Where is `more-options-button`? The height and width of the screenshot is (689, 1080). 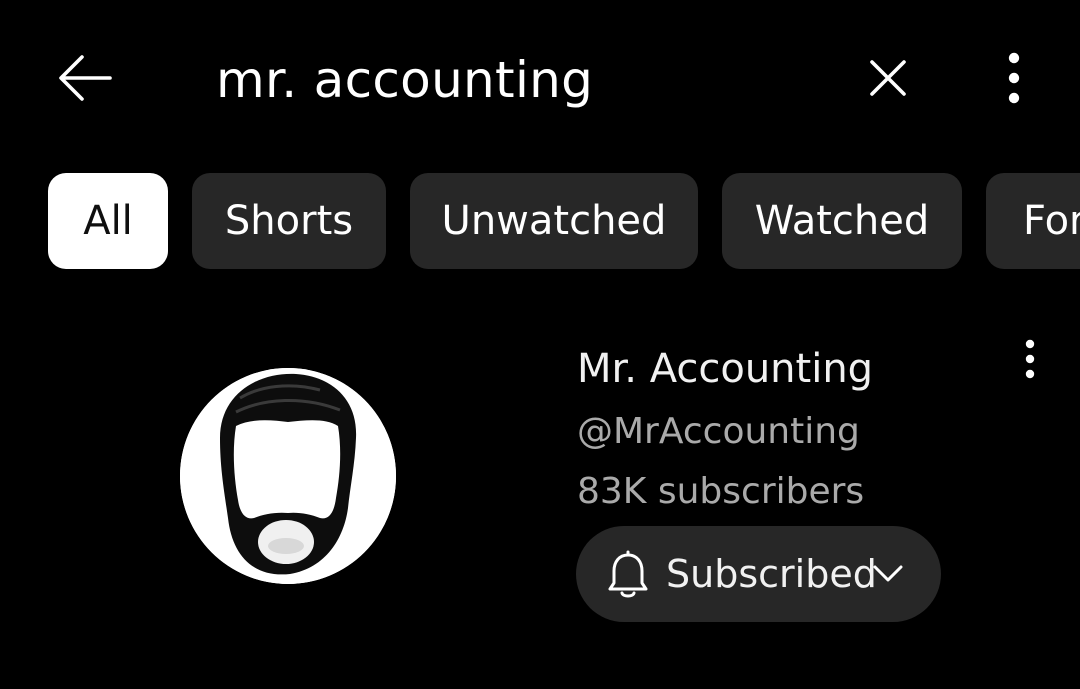 more-options-button is located at coordinates (1014, 78).